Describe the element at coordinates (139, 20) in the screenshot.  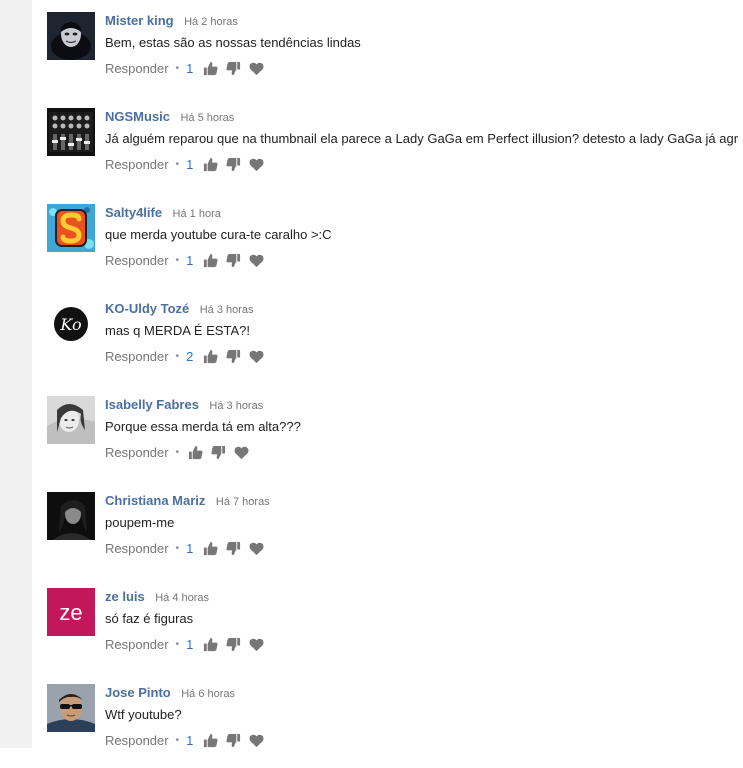
I see `author-name: Mister king` at that location.